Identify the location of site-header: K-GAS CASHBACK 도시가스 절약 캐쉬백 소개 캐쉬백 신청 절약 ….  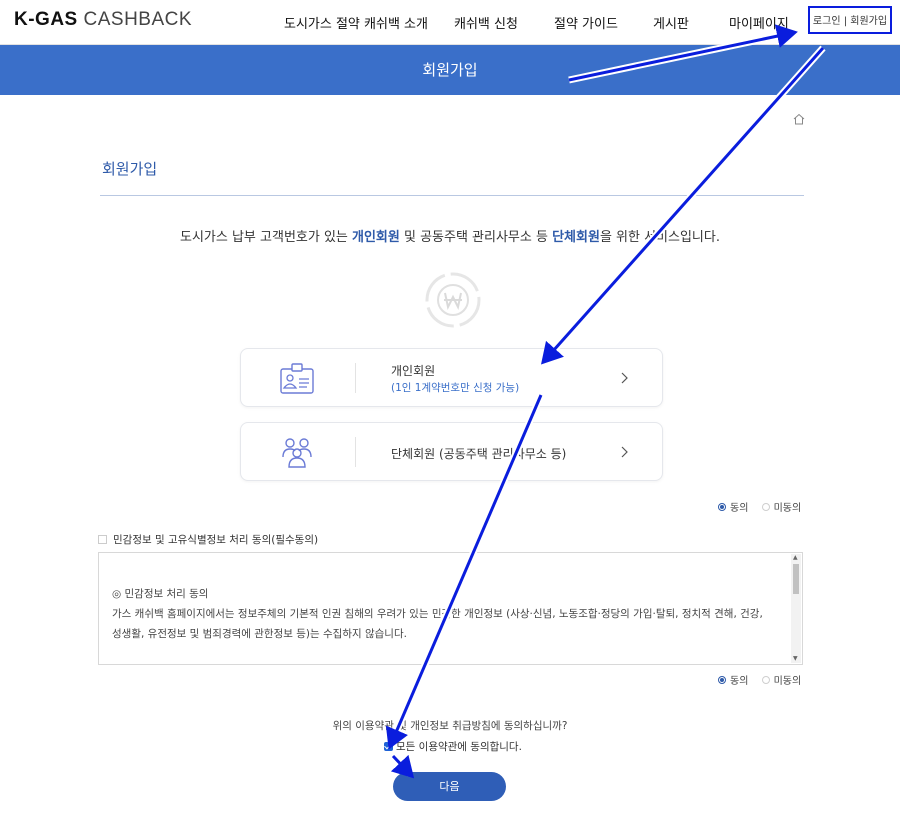
(450, 22).